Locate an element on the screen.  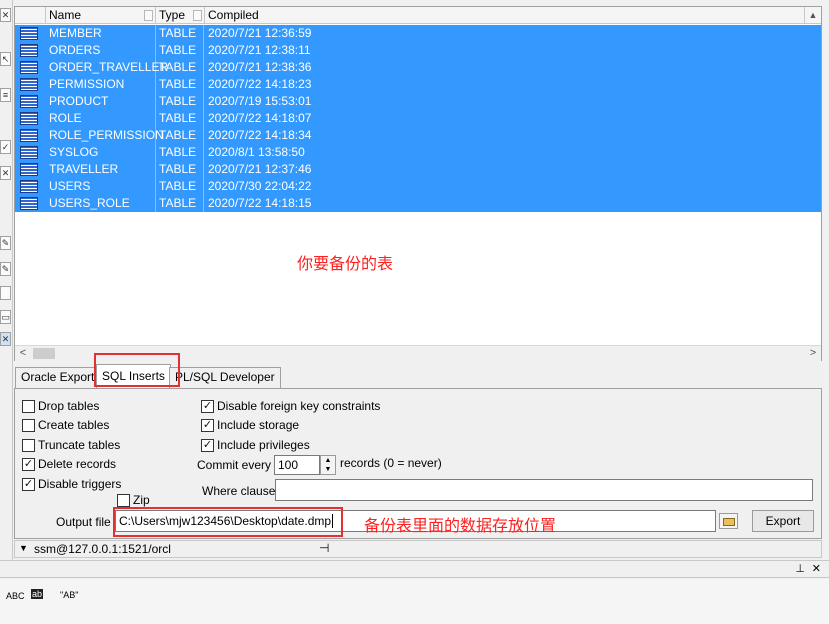
checkbox-label: Delete records is located at coordinates (77, 464).